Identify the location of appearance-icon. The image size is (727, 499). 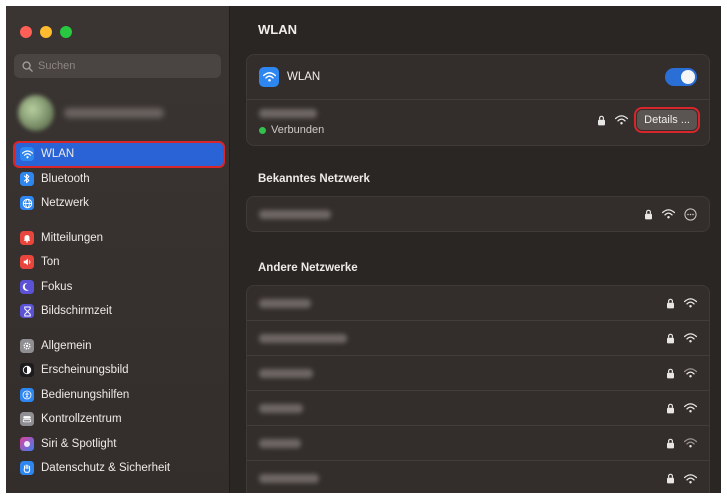
(27, 370).